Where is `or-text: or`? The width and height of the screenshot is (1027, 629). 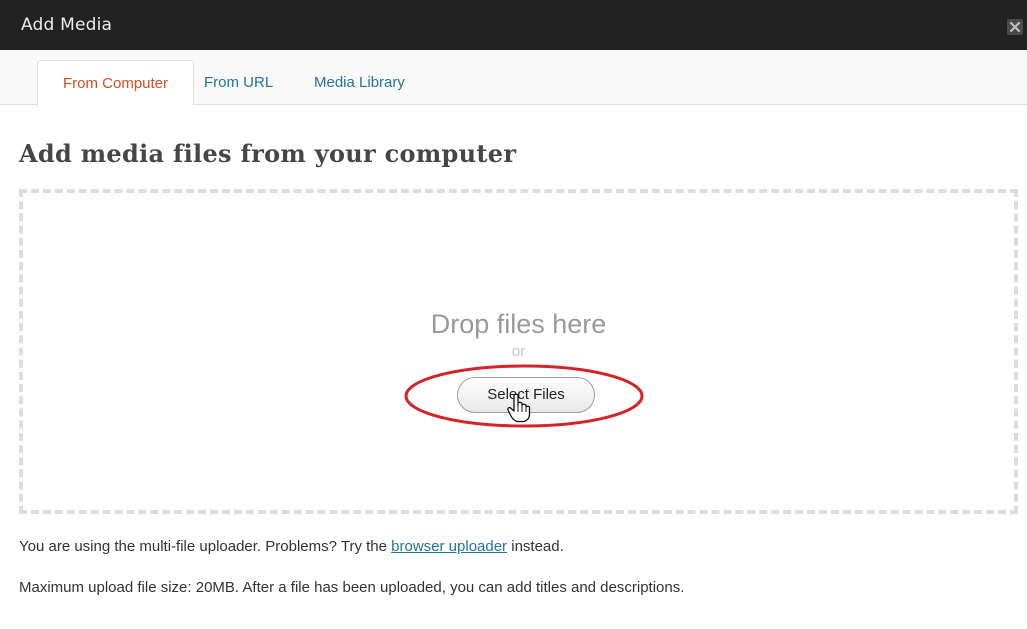 or-text: or is located at coordinates (518, 351).